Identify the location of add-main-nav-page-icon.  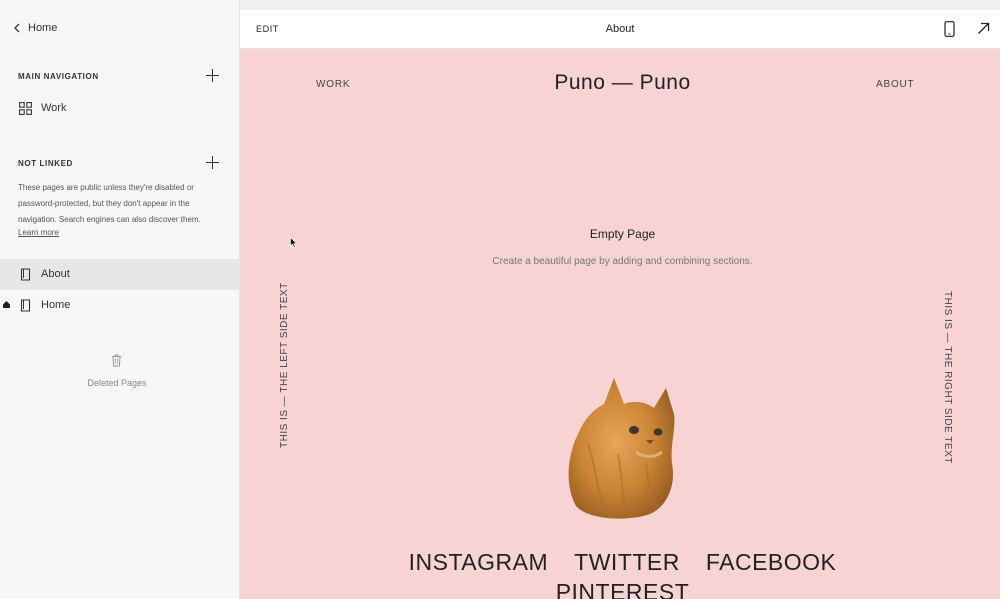
(213, 76).